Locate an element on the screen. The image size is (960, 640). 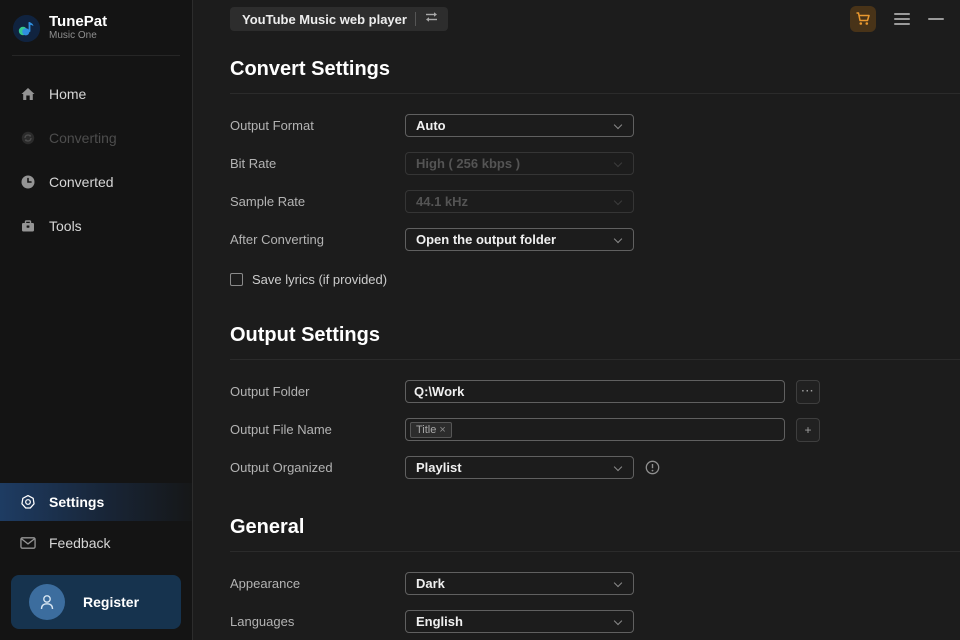
output-file-name-row: Output File Name Title × + is located at coordinates (595, 429).